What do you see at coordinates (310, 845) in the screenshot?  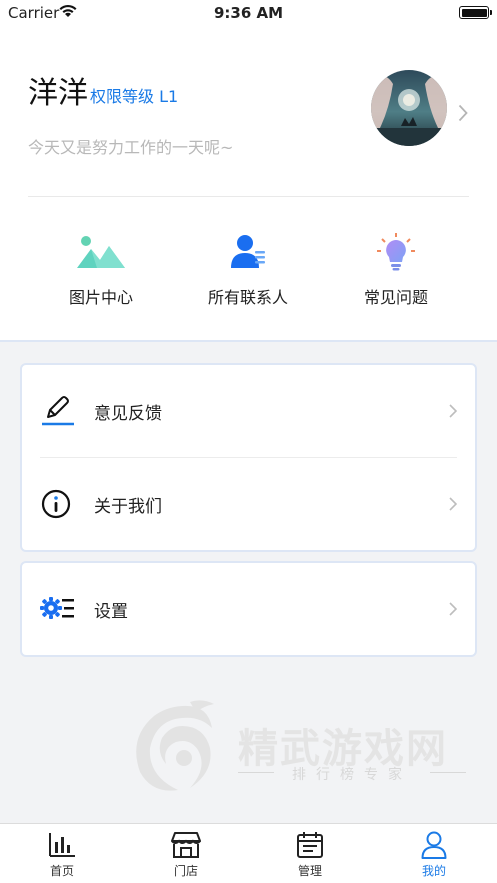 I see `calendar-icon` at bounding box center [310, 845].